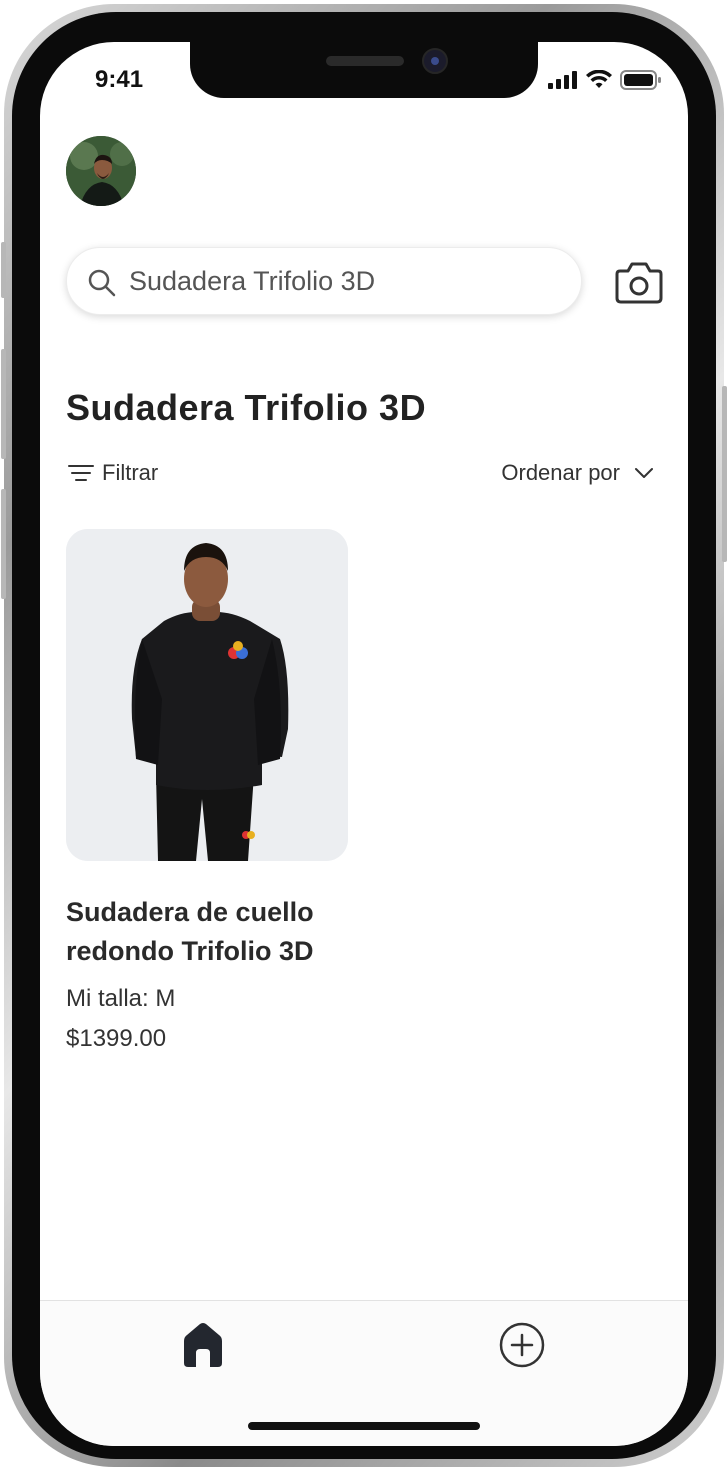  What do you see at coordinates (246, 407) in the screenshot?
I see `page-title: Sudadera Trifolio 3D` at bounding box center [246, 407].